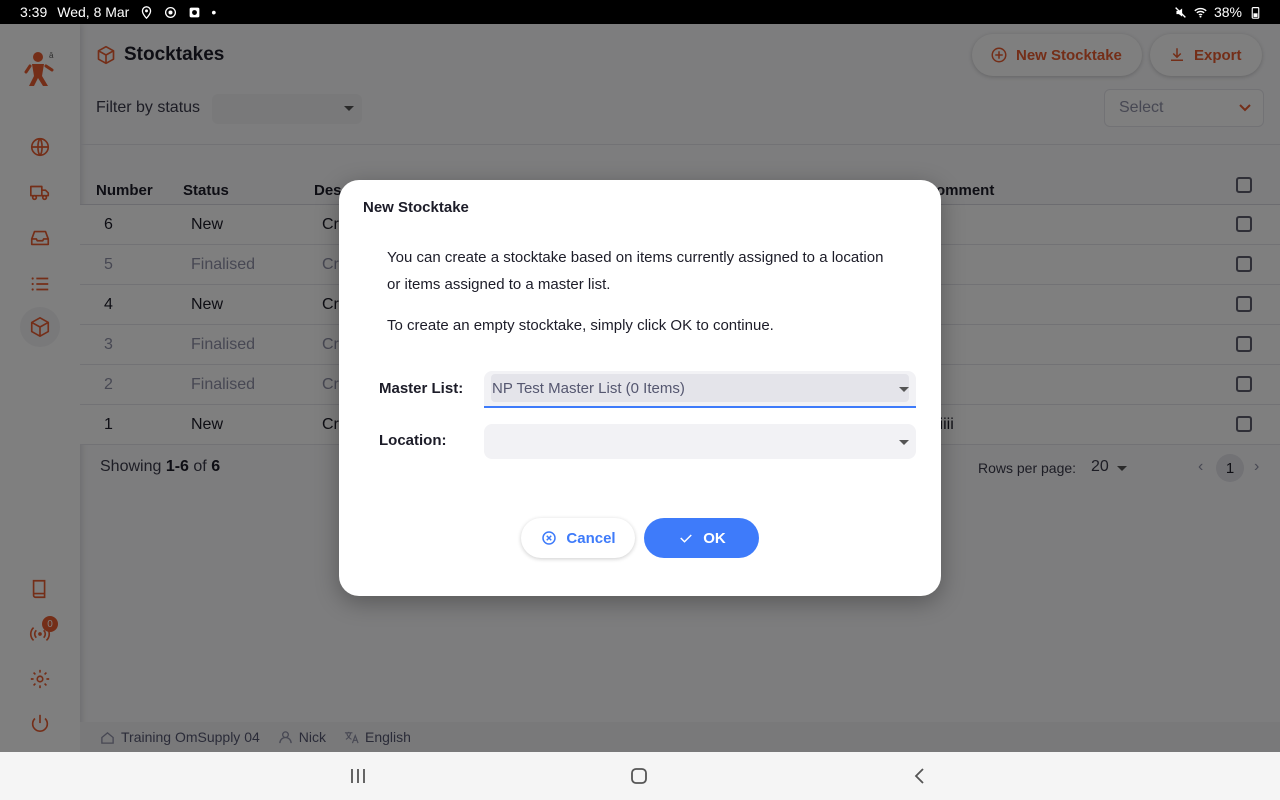 The height and width of the screenshot is (800, 1280). What do you see at coordinates (714, 538) in the screenshot?
I see `ok-label: OK` at bounding box center [714, 538].